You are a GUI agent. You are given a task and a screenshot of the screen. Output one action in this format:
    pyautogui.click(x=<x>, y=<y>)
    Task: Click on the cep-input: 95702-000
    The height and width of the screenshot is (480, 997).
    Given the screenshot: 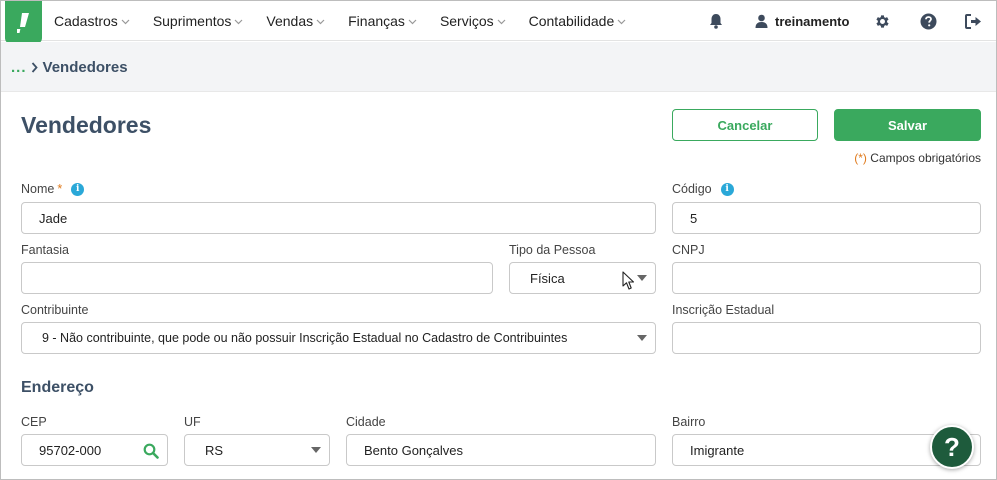 What is the action you would take?
    pyautogui.click(x=94, y=450)
    